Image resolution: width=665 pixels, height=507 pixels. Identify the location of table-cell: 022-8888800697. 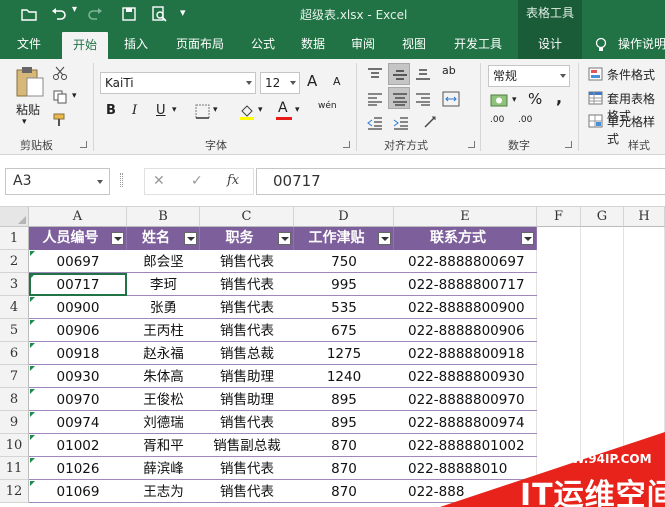
(465, 261).